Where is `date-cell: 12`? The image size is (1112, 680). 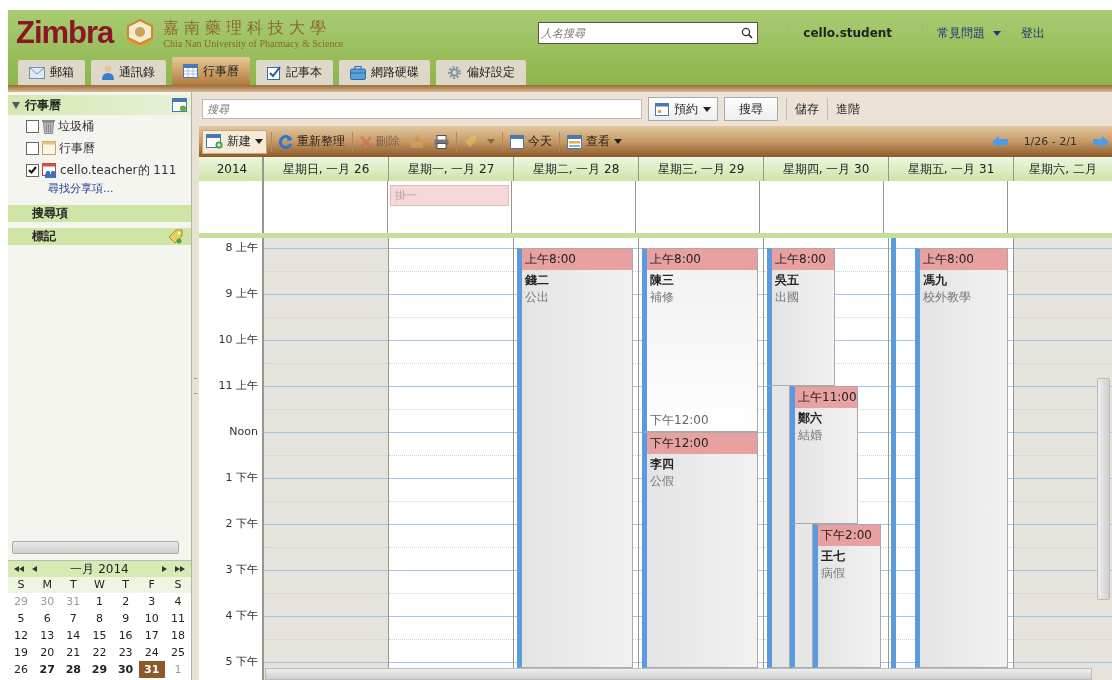 date-cell: 12 is located at coordinates (21, 635).